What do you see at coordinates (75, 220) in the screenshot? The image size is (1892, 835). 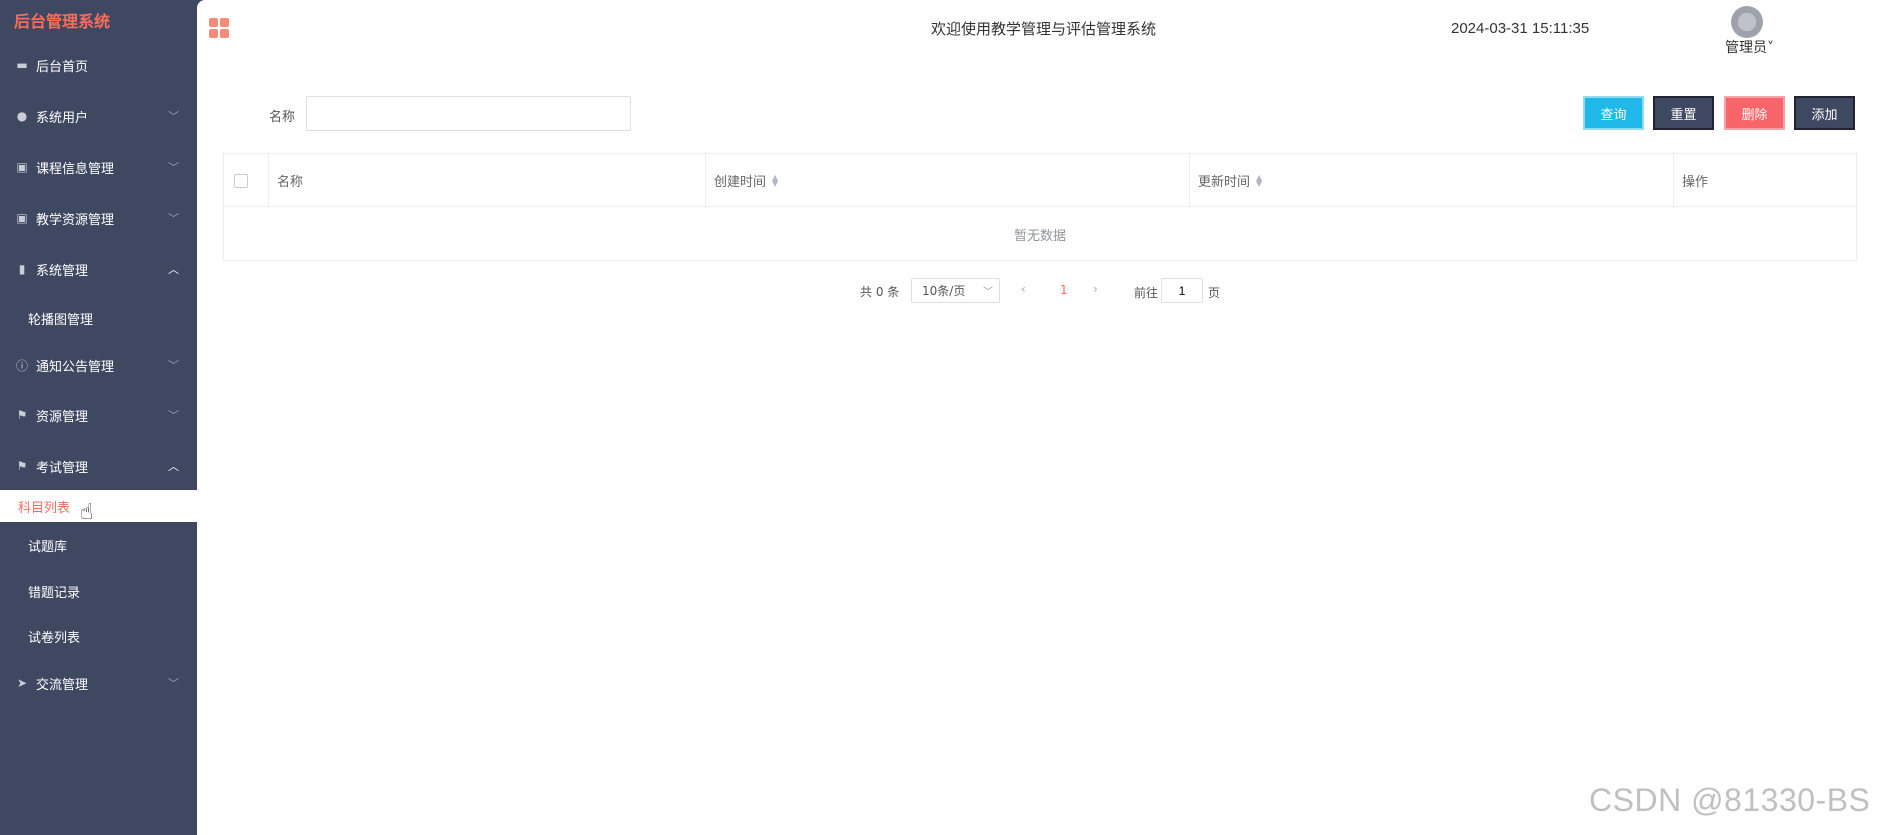 I see `sidebar-item-label: 教学资源管理` at bounding box center [75, 220].